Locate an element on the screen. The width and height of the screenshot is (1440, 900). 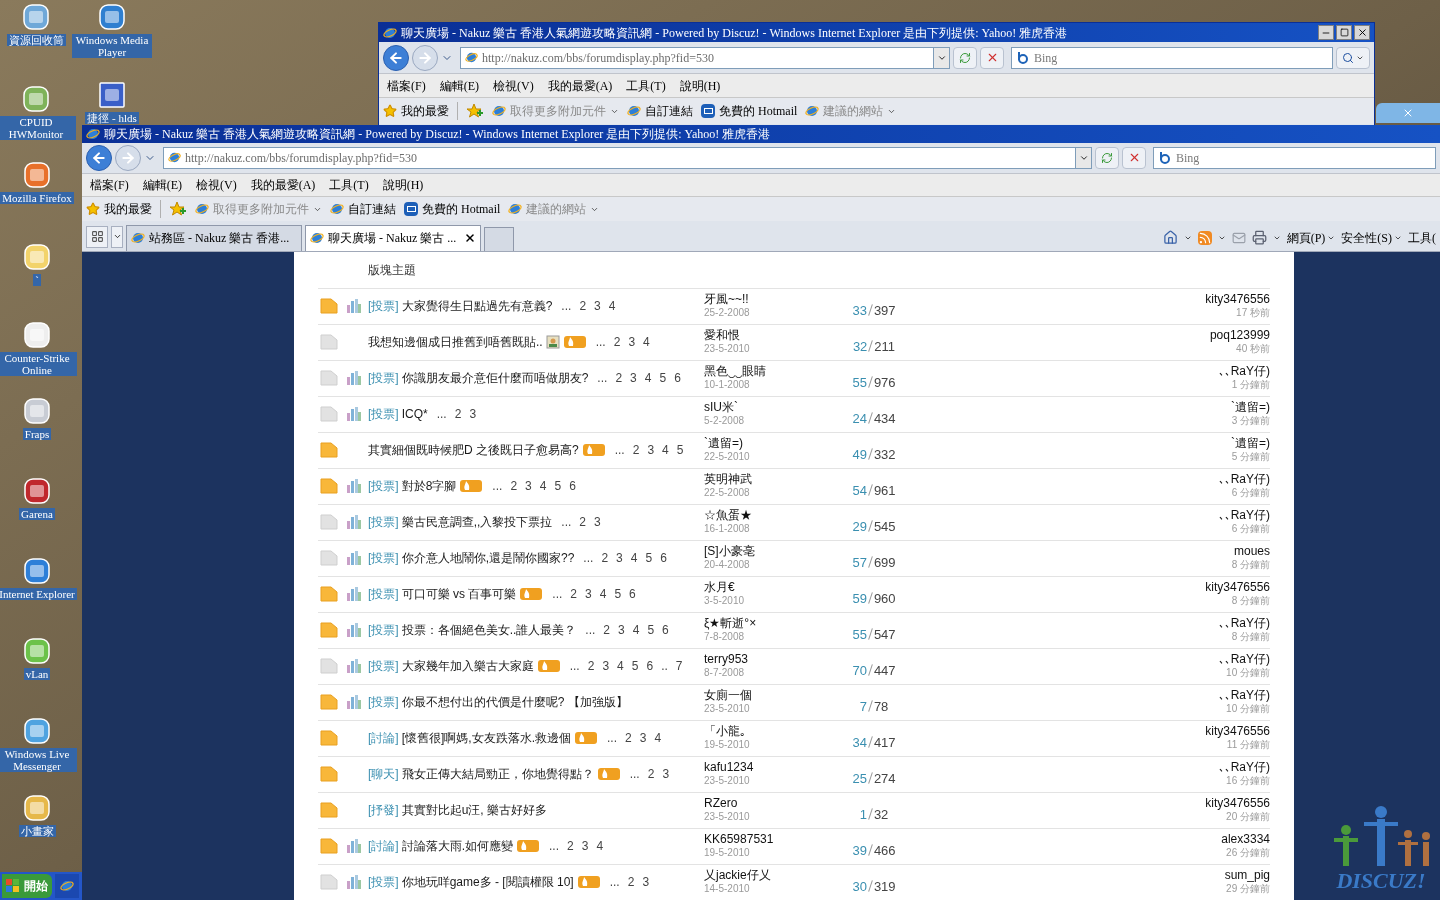
topic-title-link: 討論落大雨.如何應變 is located at coordinates (457, 846).